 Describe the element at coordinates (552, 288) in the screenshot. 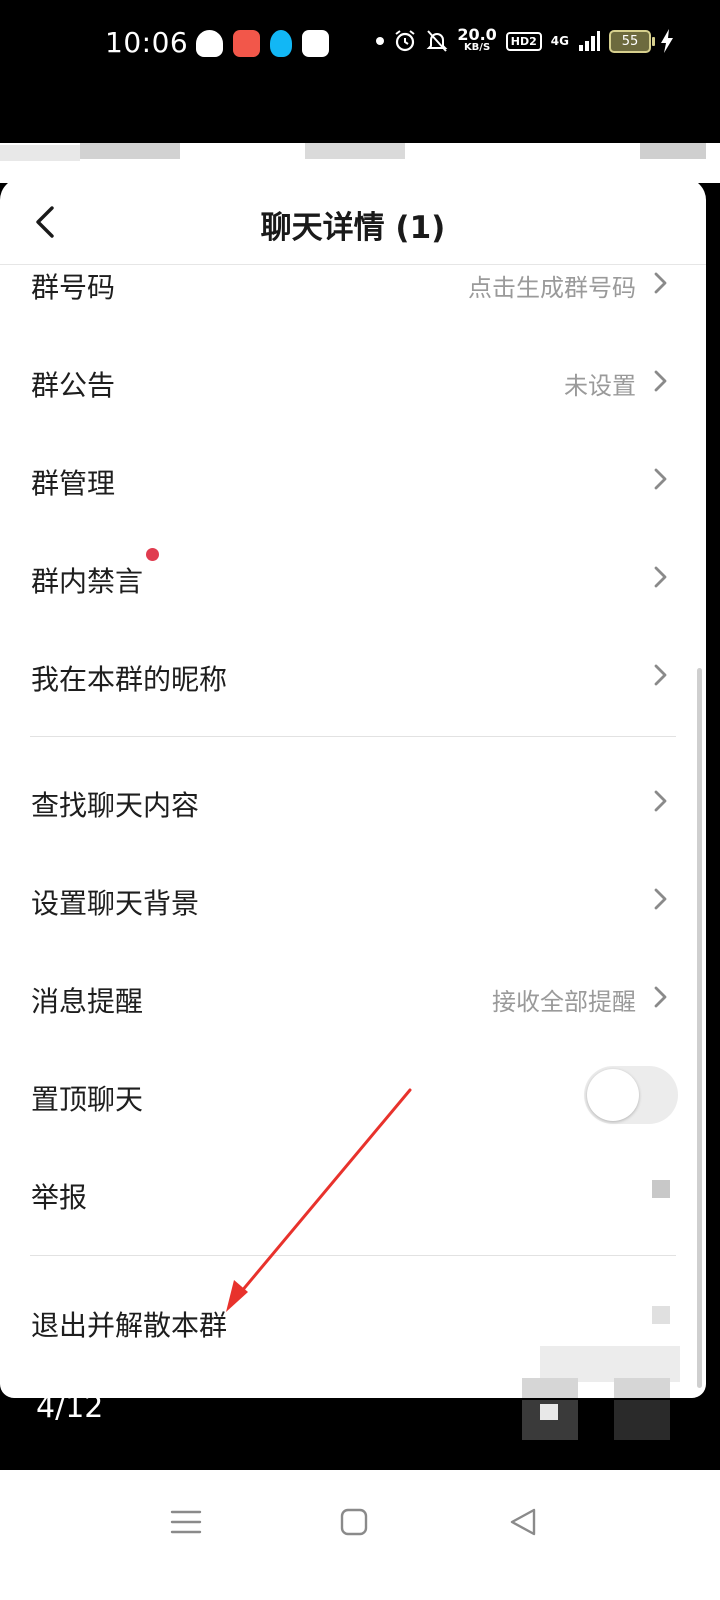

I see `row-value: 点击生成群号码` at that location.